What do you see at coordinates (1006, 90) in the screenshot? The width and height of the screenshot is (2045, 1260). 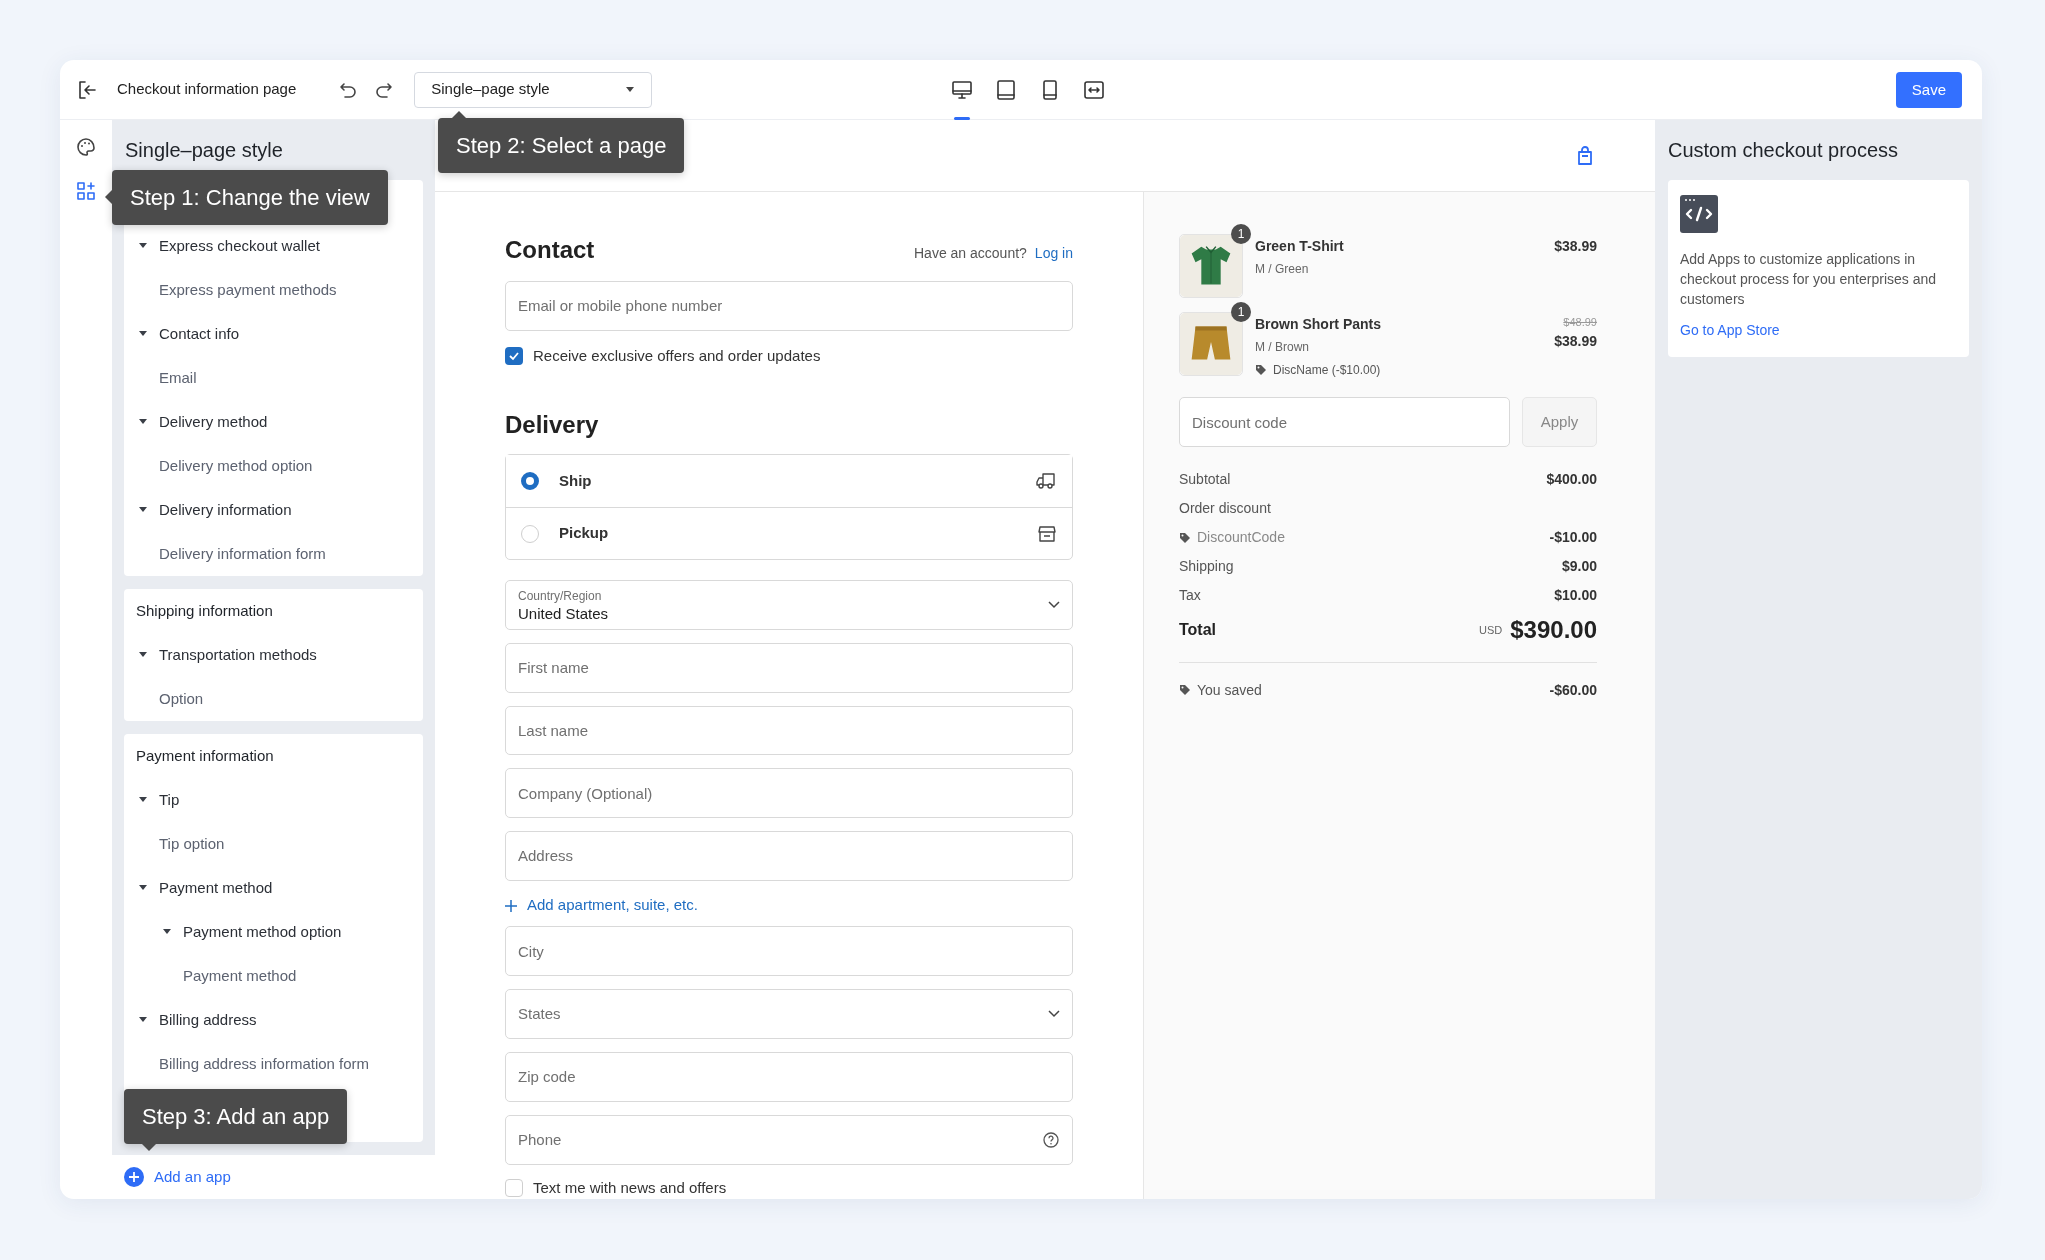 I see `tablet-icon` at bounding box center [1006, 90].